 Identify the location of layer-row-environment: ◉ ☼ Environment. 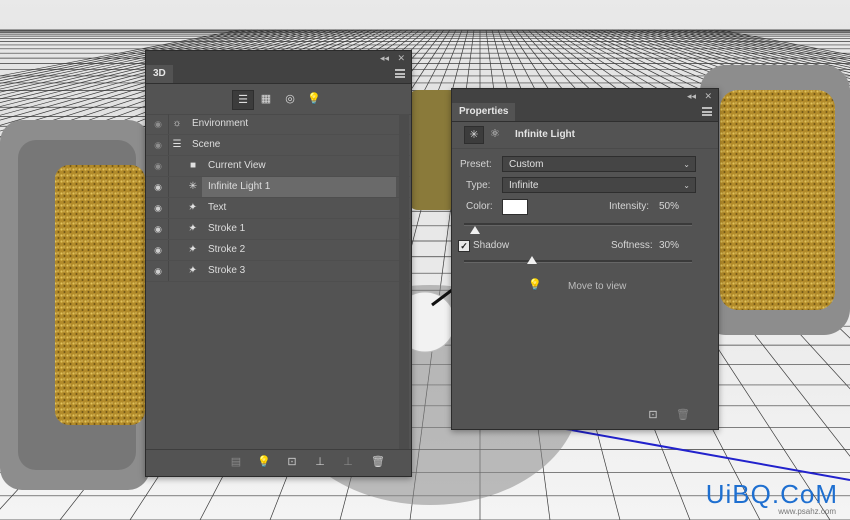
(278, 124).